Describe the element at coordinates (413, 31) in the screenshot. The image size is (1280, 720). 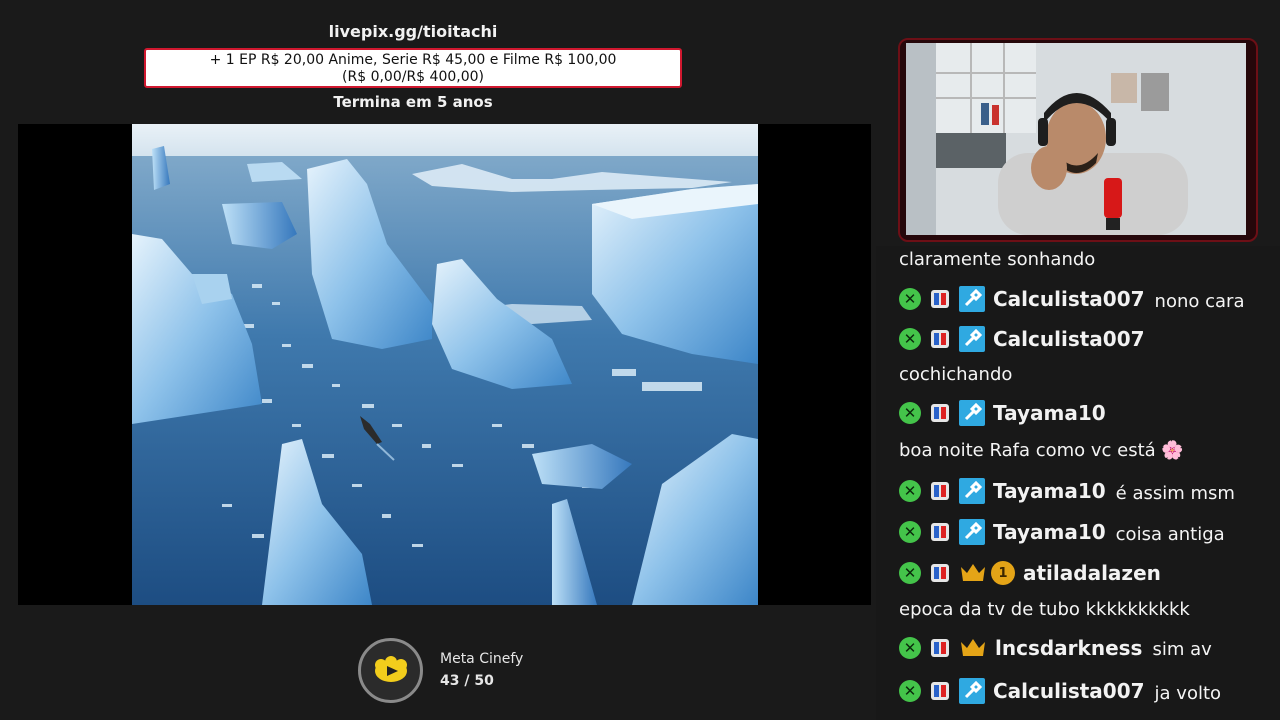
I see `goal-url: livepix.gg/tioitachi` at that location.